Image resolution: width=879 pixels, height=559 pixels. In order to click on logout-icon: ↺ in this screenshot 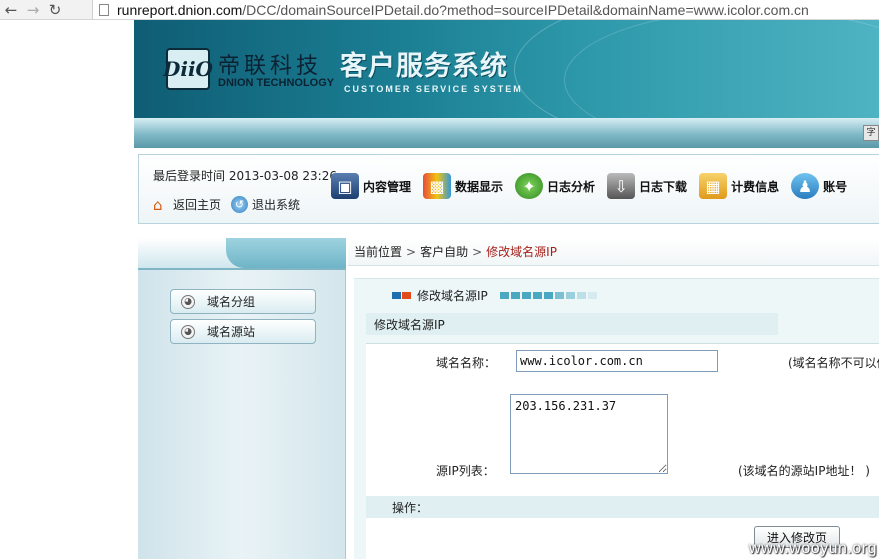, I will do `click(240, 204)`.